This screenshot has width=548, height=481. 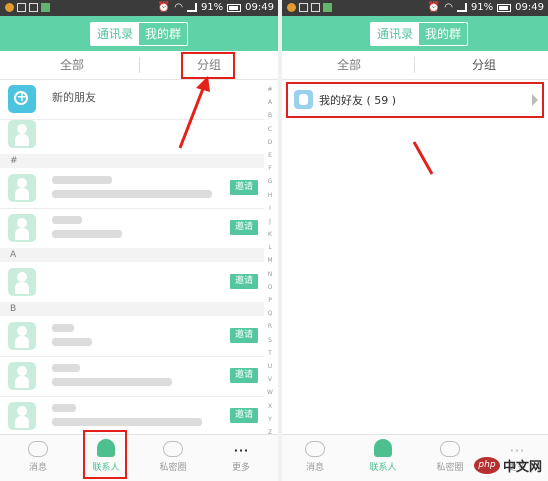 What do you see at coordinates (270, 89) in the screenshot?
I see `index-letter: #` at bounding box center [270, 89].